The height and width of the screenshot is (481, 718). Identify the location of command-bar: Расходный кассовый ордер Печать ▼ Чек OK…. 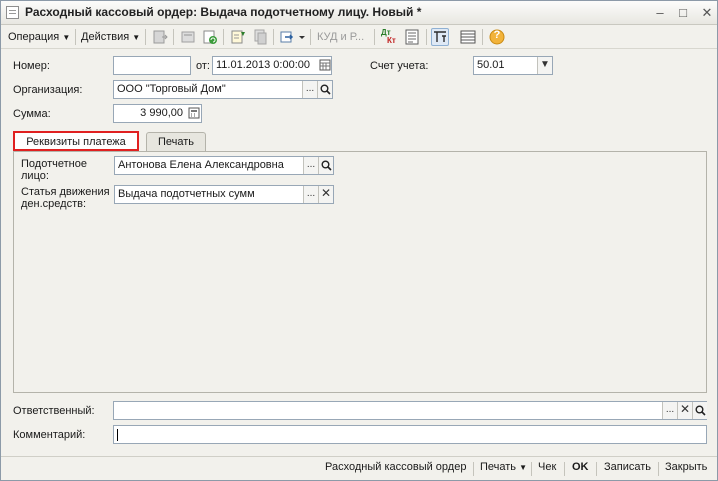
(359, 468).